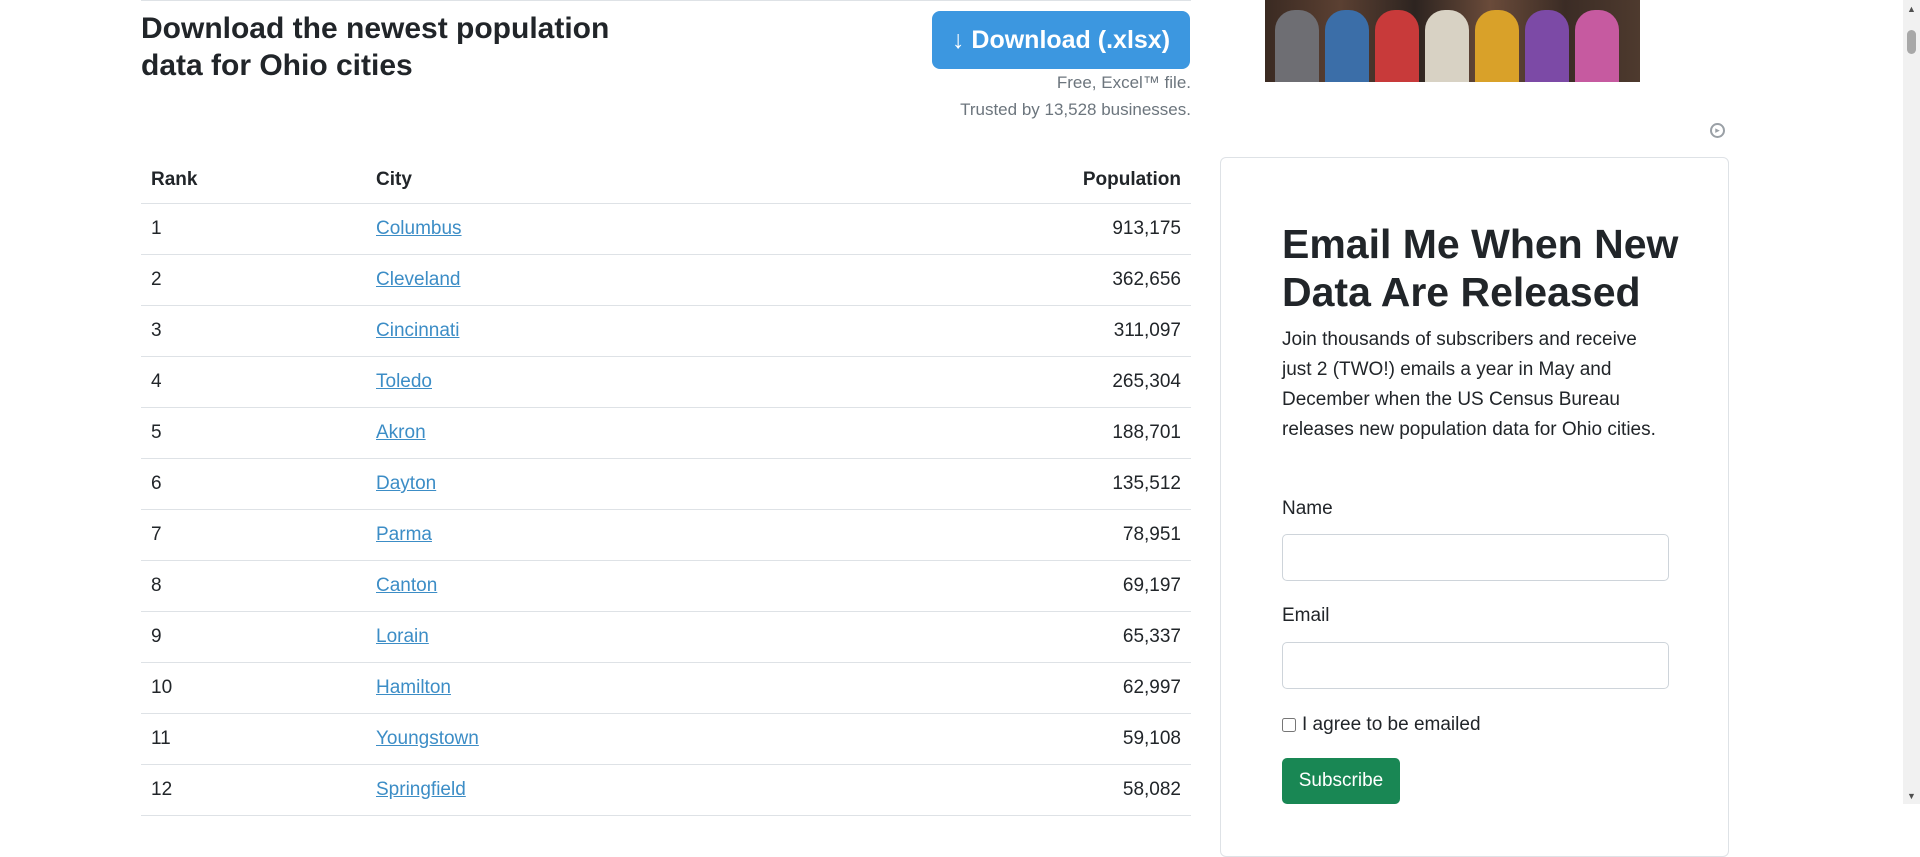 Image resolution: width=1920 pixels, height=857 pixels. I want to click on city-link: Cleveland, so click(418, 279).